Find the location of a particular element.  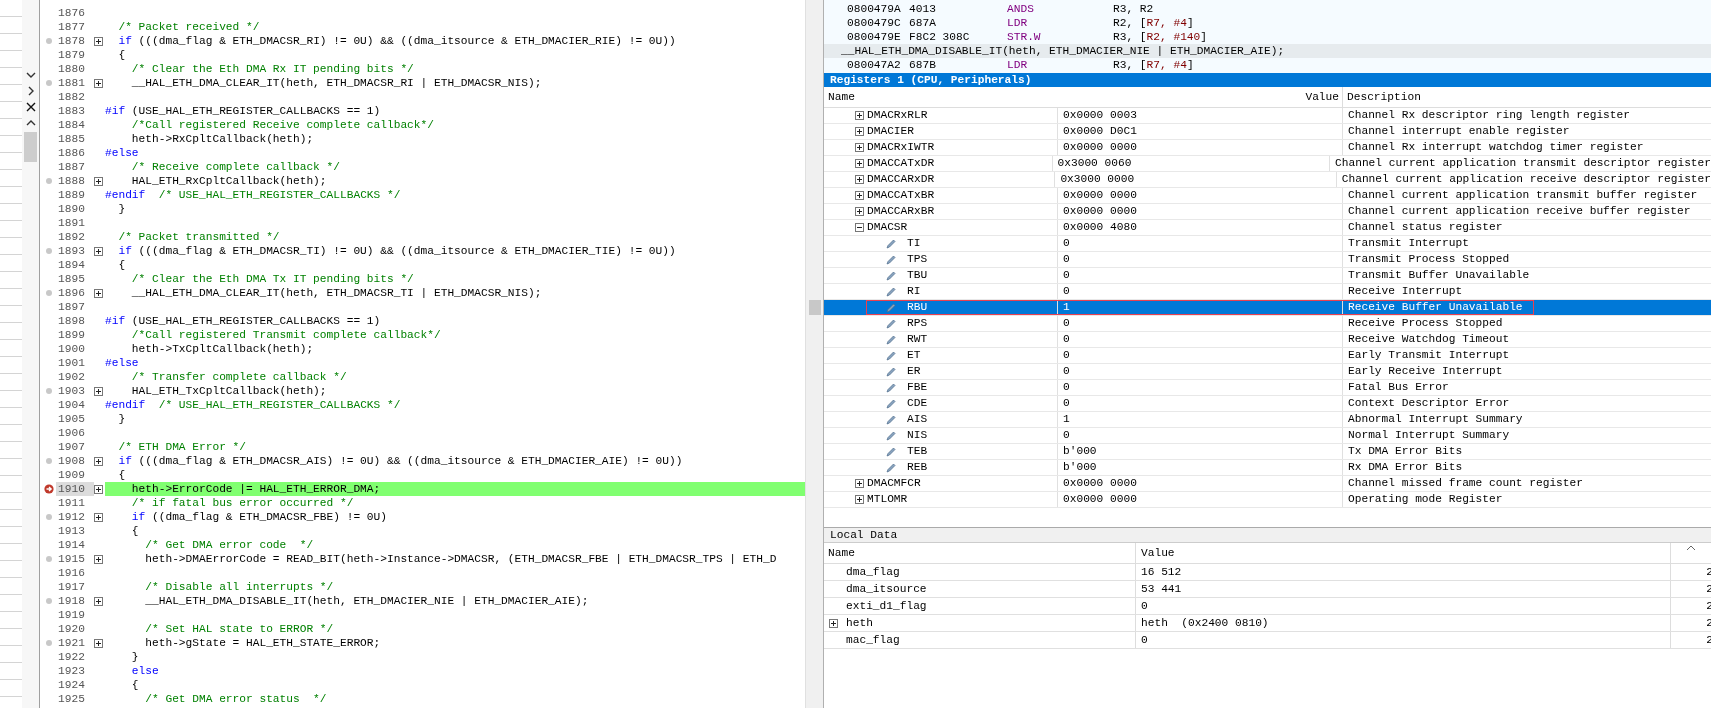

table-row: TBU 0 Transmit Buffer Unavailable is located at coordinates (1267, 276).